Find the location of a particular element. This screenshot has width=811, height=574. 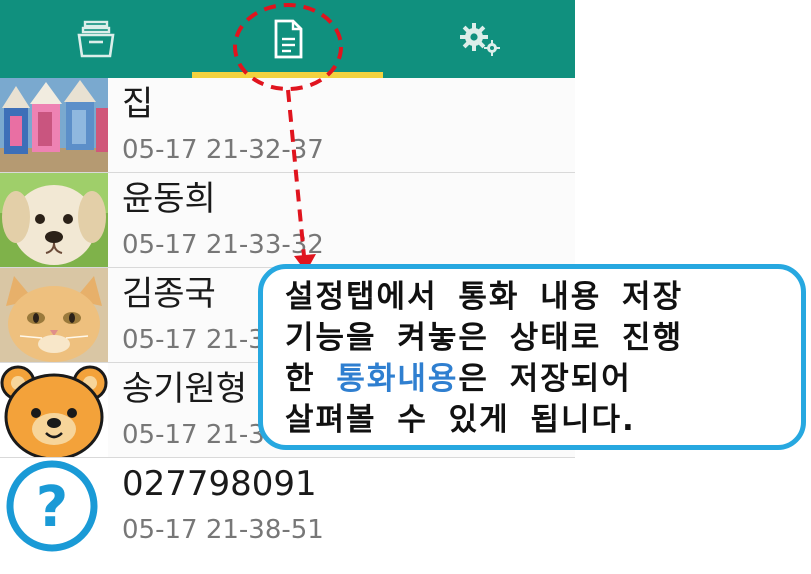

callout-line-1: 설정탭에서 통화 내용 저장 is located at coordinates (484, 297).